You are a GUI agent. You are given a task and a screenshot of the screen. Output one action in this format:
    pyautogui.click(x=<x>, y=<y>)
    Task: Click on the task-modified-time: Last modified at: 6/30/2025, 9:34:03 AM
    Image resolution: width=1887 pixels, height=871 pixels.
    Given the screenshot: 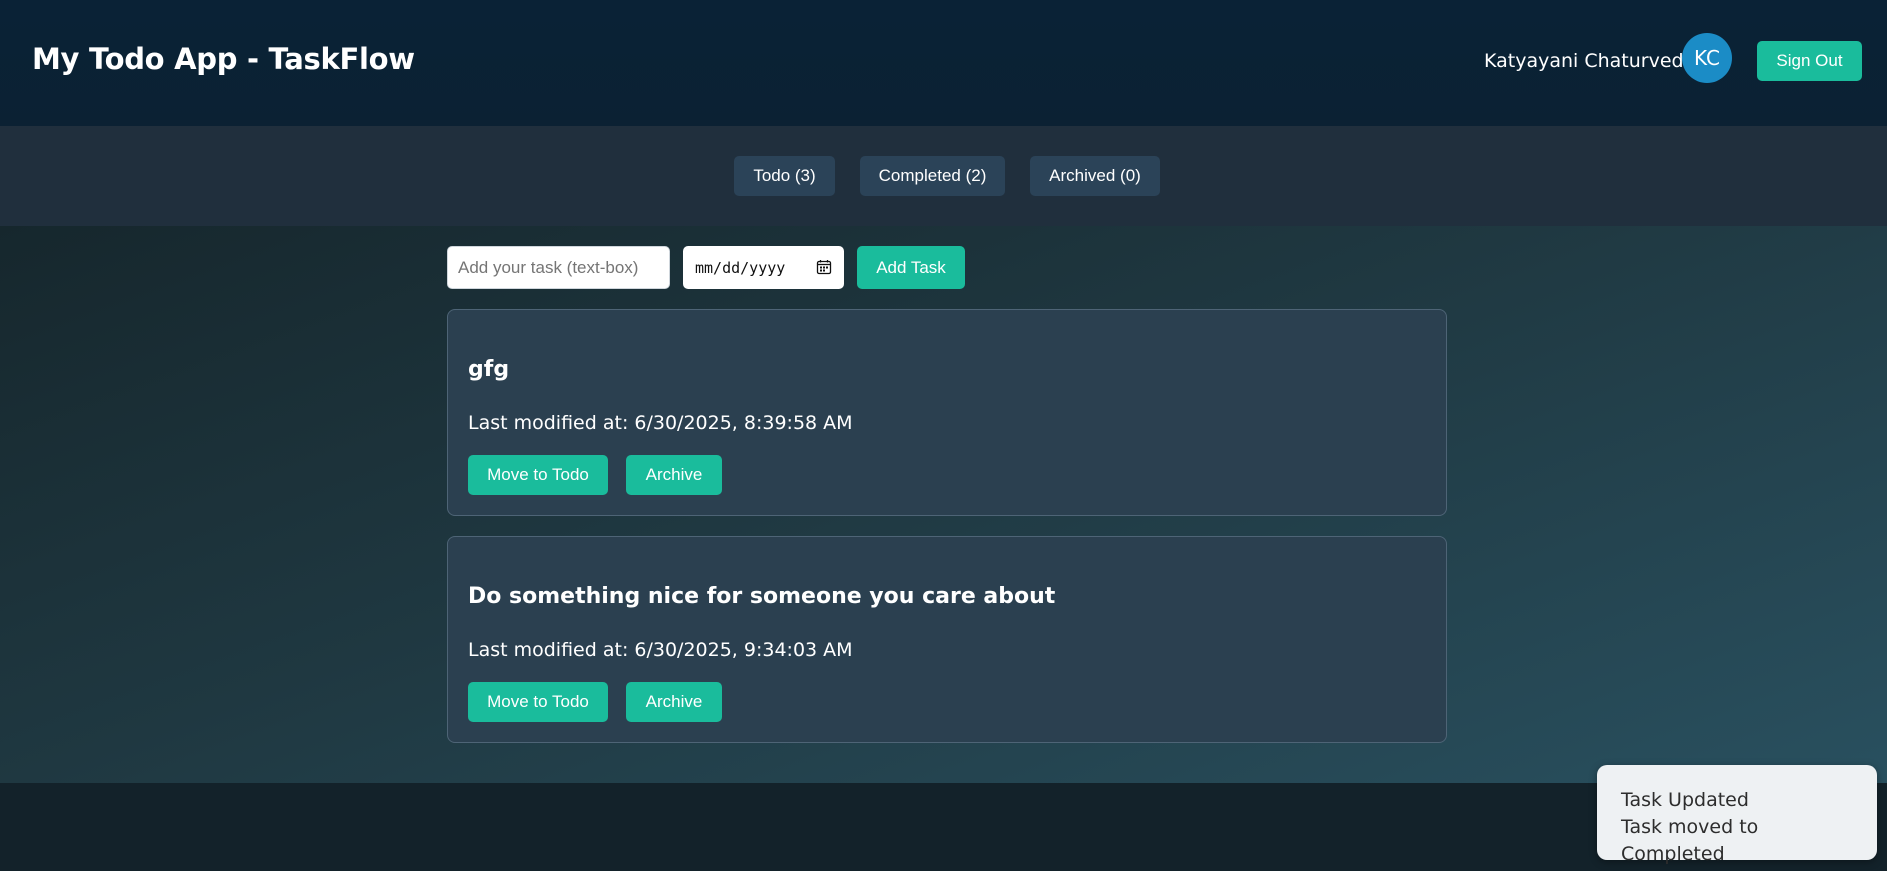 What is the action you would take?
    pyautogui.click(x=660, y=650)
    